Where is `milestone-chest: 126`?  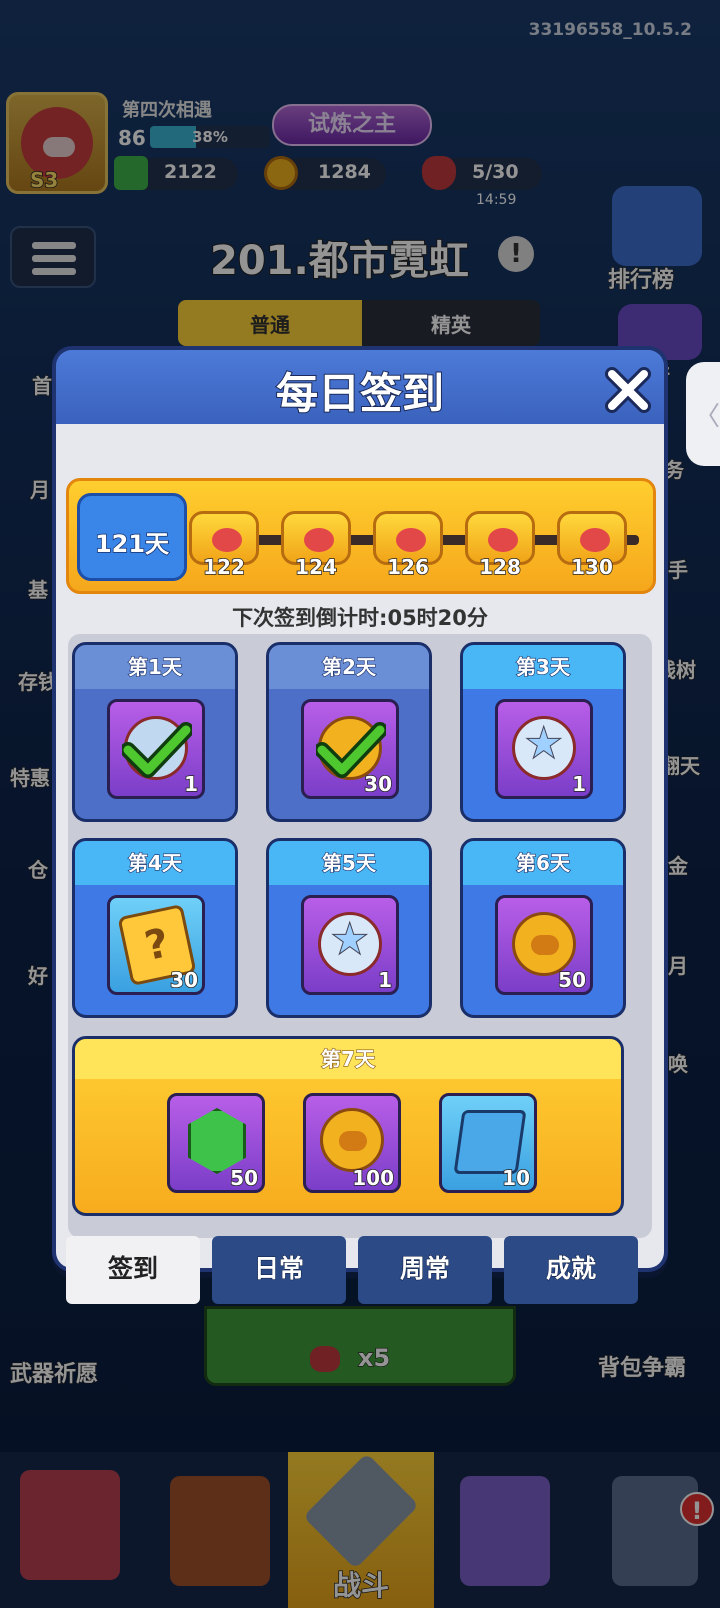 milestone-chest: 126 is located at coordinates (408, 541).